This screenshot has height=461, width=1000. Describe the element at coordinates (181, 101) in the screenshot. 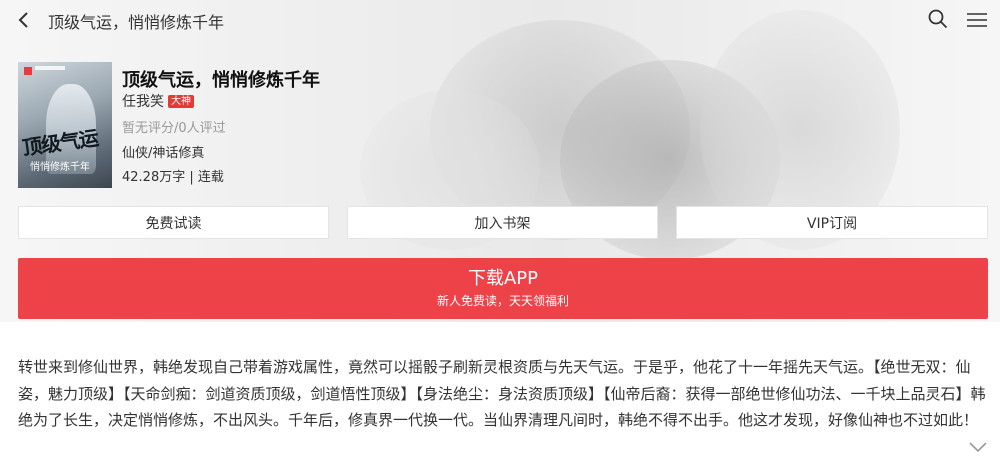

I see `author-badge: 大神` at that location.